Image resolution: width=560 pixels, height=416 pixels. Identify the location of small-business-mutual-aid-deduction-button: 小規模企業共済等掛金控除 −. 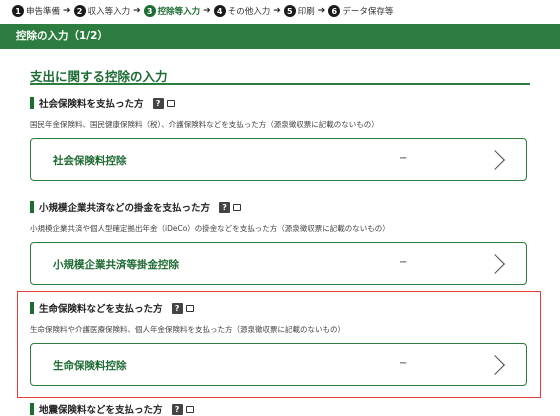
(278, 263).